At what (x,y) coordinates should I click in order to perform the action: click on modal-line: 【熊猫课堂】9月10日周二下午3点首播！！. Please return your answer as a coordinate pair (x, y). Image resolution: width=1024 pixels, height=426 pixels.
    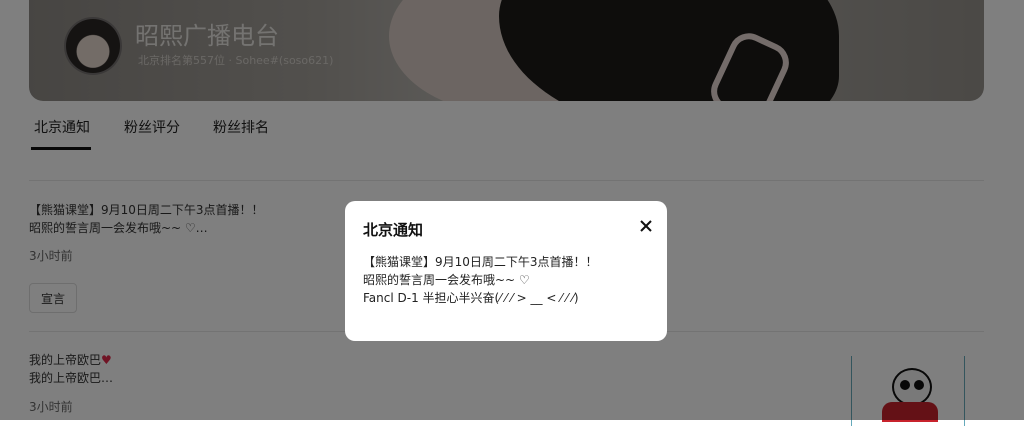
    Looking at the image, I should click on (480, 262).